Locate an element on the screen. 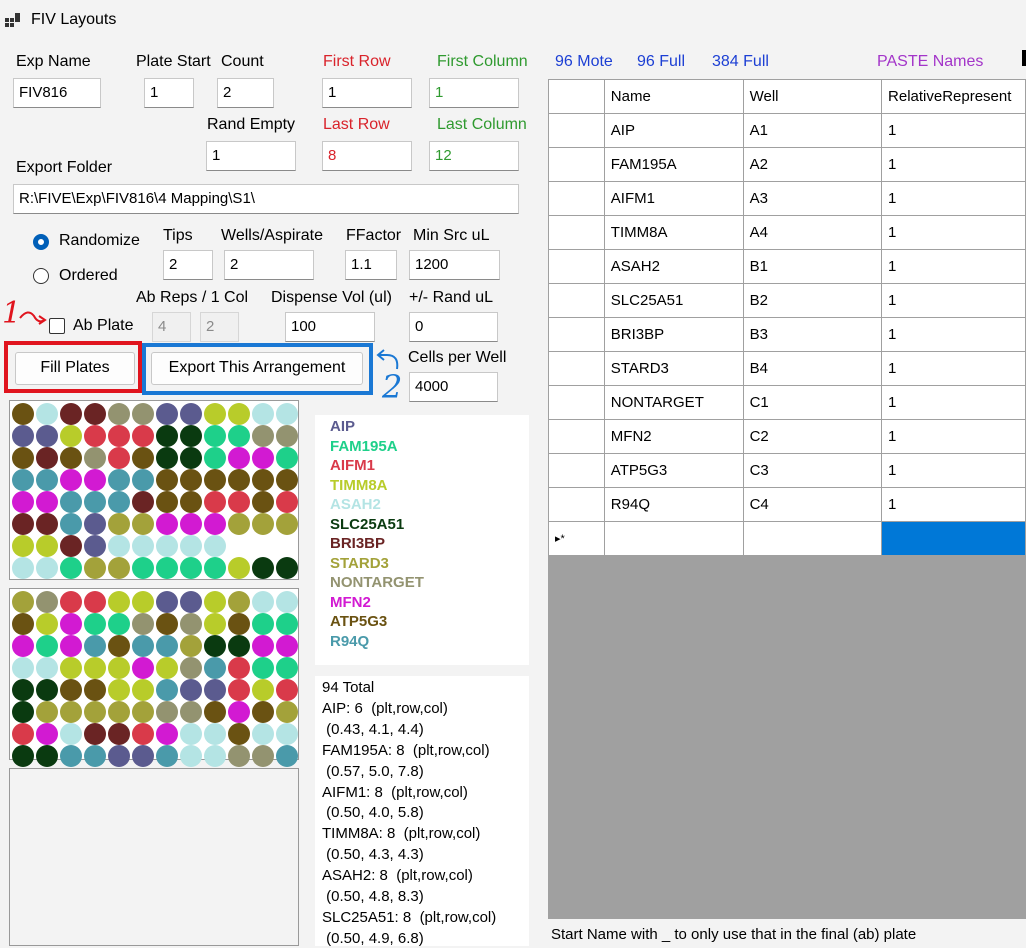 This screenshot has width=1026, height=948. table-row: ASAH2 B1 1 is located at coordinates (787, 266).